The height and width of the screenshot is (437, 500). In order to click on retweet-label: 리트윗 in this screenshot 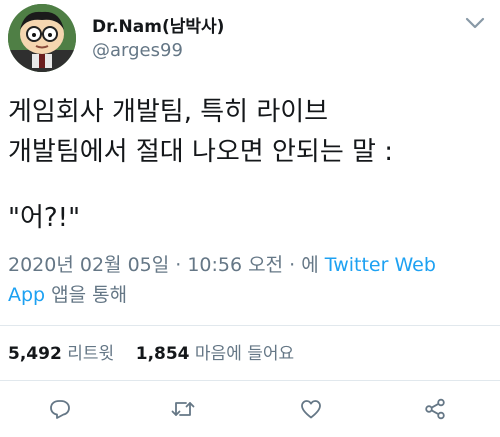, I will do `click(91, 354)`.